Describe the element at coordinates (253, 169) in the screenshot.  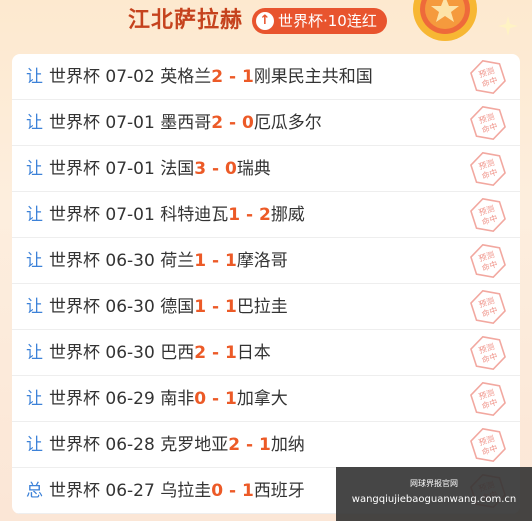
I see `away-team: 瑞典` at that location.